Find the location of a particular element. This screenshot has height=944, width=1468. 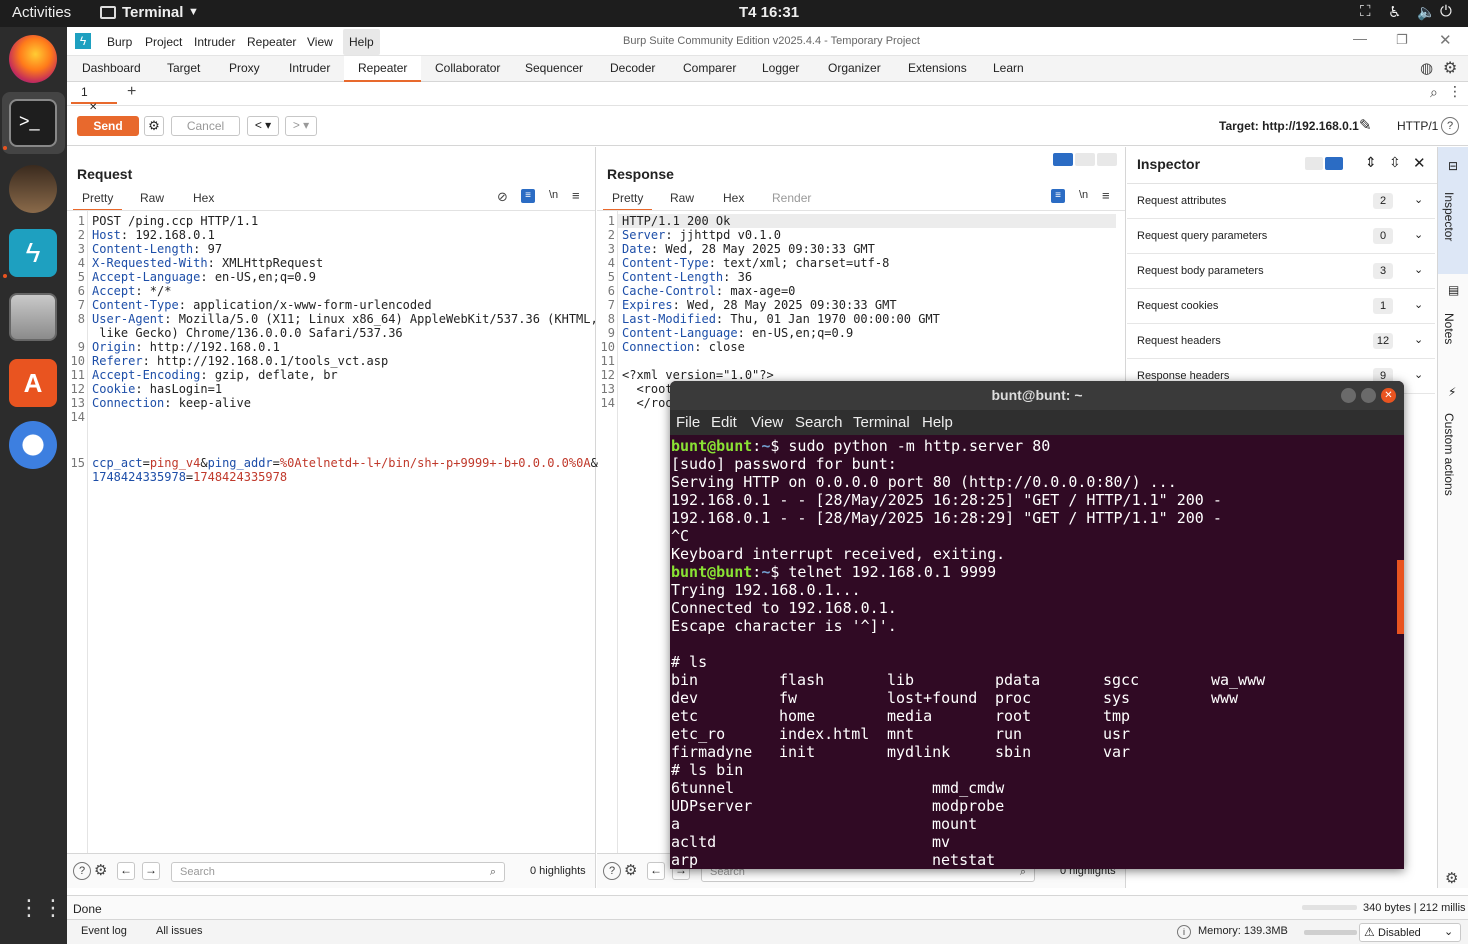

menu-edit: Edit is located at coordinates (724, 422).